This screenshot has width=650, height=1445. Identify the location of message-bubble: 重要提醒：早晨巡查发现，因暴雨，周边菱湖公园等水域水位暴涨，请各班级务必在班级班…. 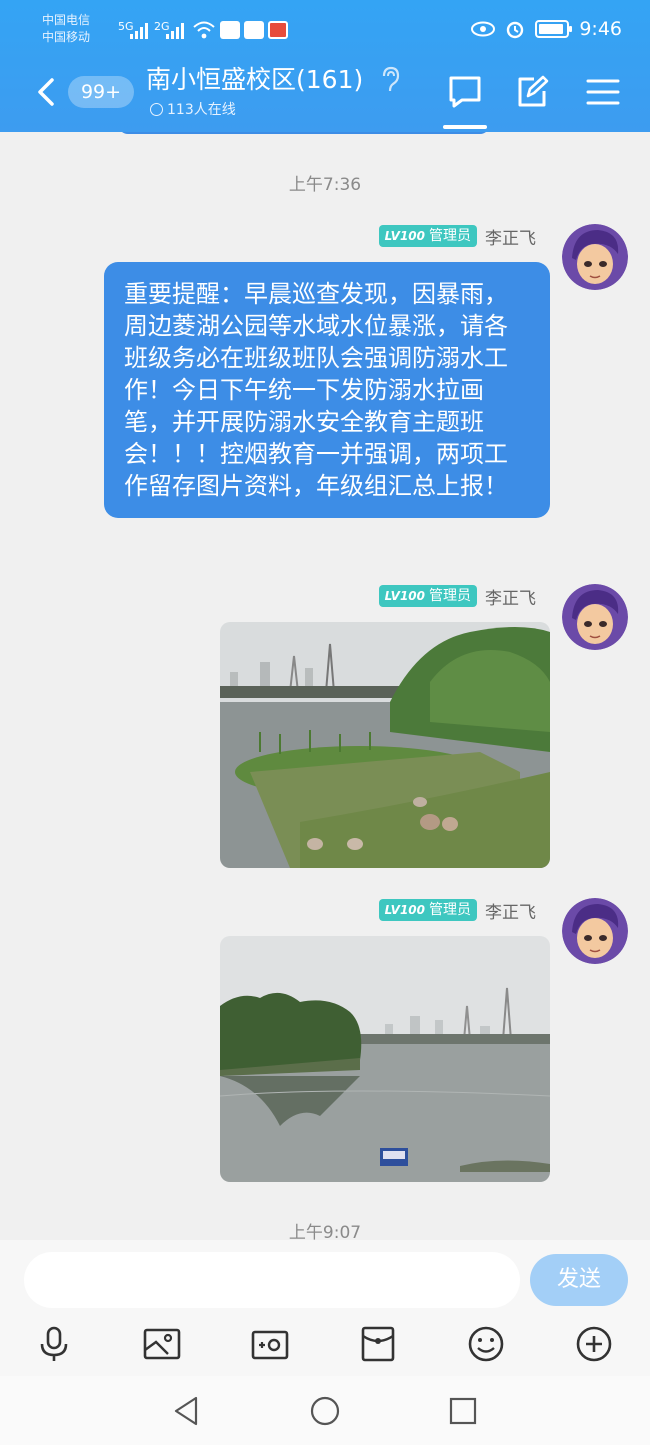
(327, 390).